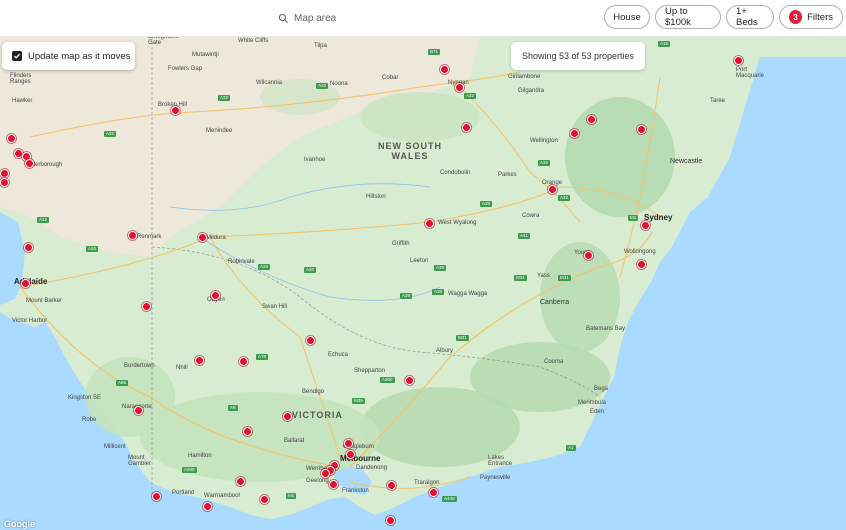  I want to click on town-label: Hamilton, so click(200, 456).